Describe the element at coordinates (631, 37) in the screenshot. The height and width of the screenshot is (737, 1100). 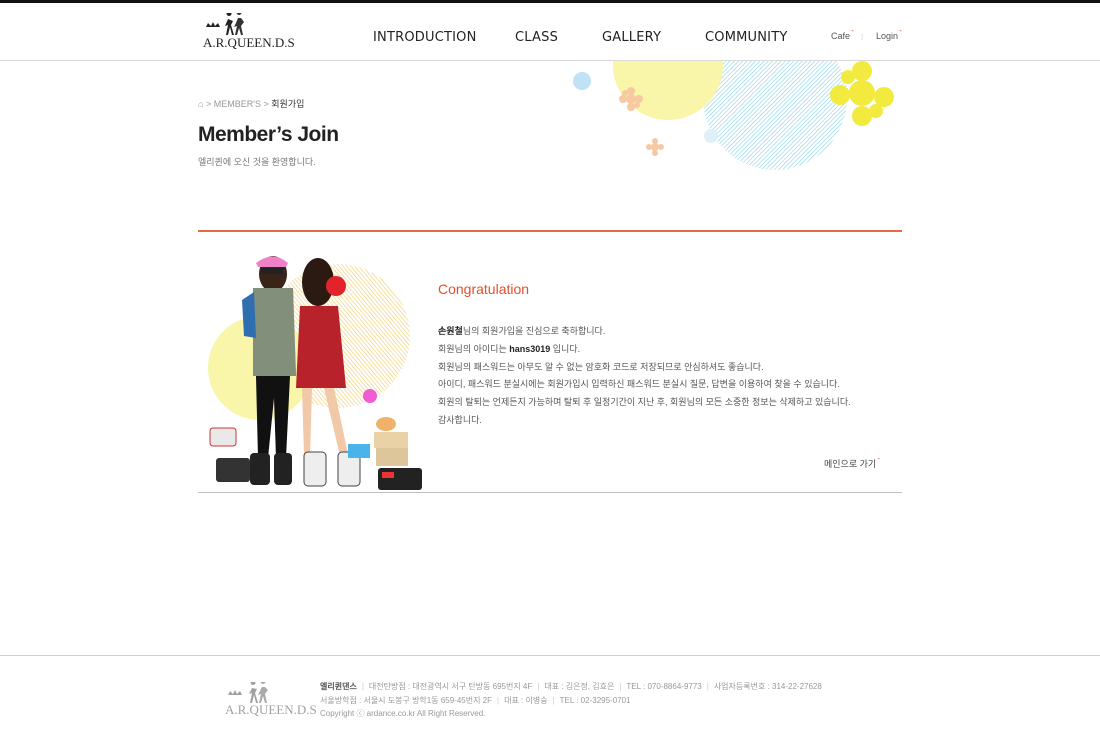
I see `nav-gallery: GALLERY` at that location.